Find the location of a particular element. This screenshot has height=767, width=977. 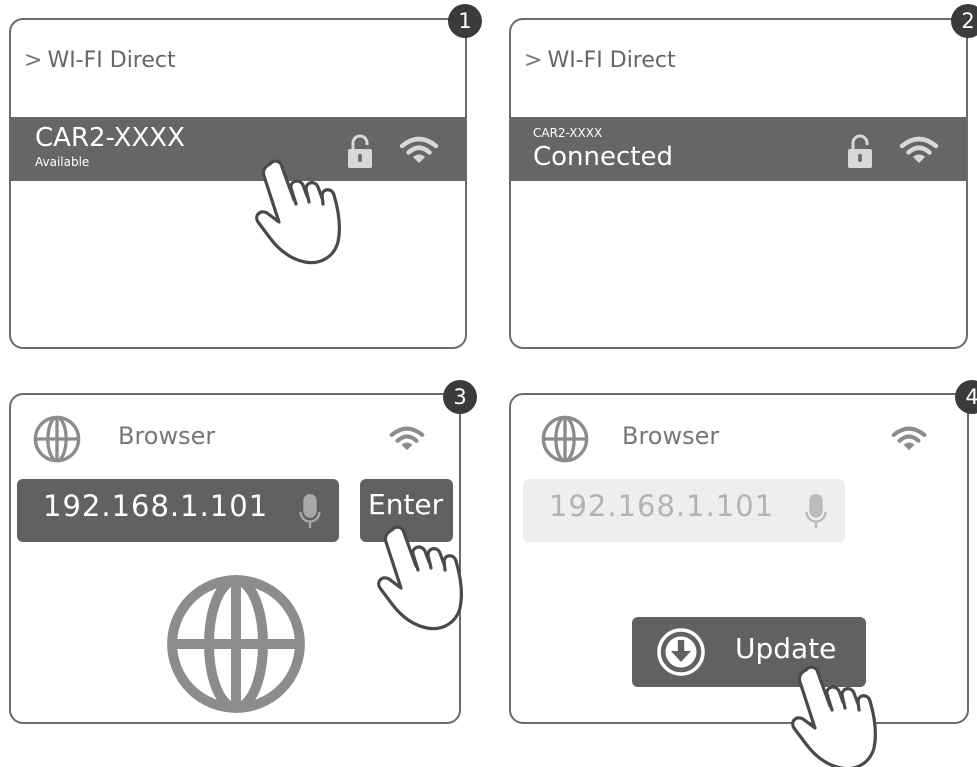

update-button: Update is located at coordinates (749, 652).